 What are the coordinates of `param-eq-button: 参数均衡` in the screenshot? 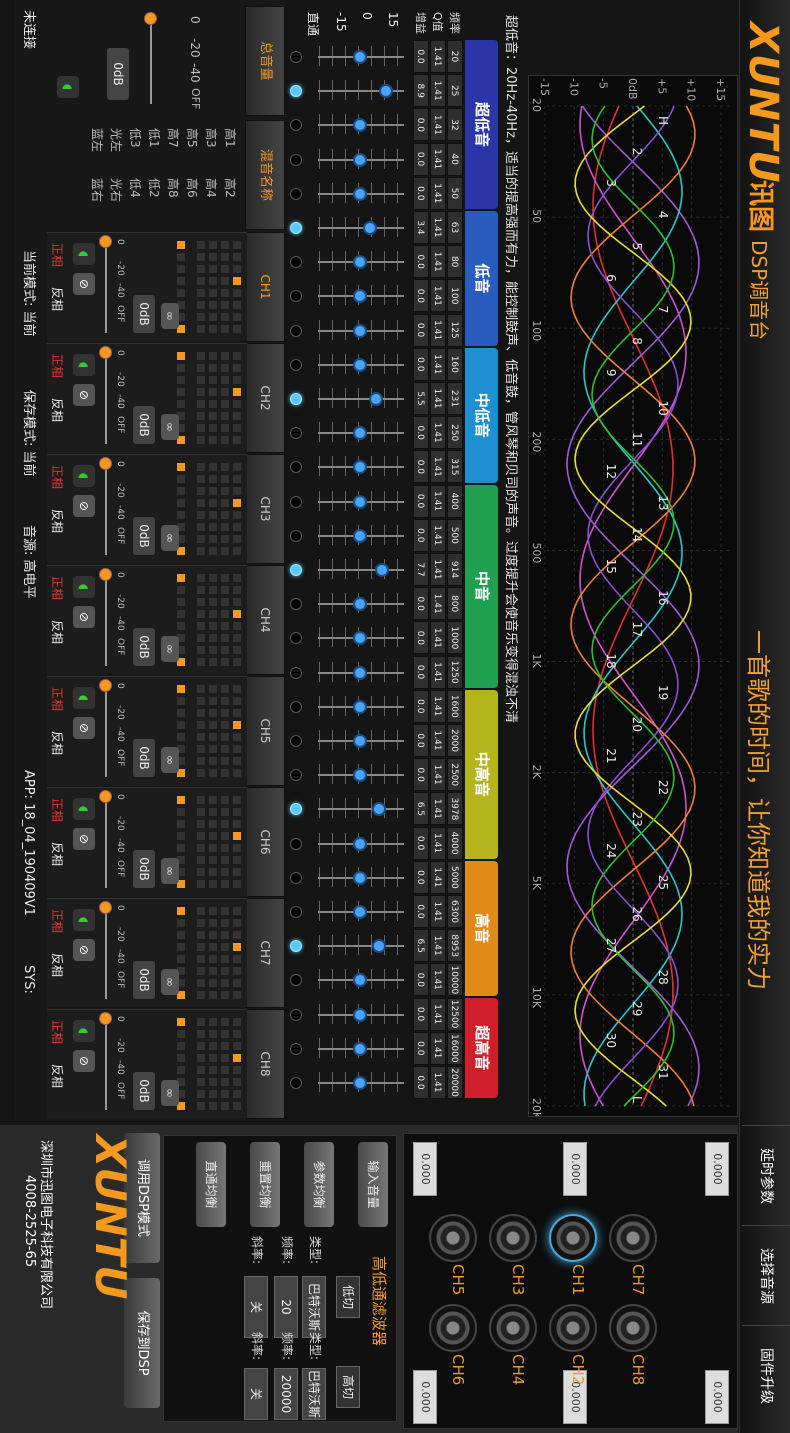 It's located at (319, 1184).